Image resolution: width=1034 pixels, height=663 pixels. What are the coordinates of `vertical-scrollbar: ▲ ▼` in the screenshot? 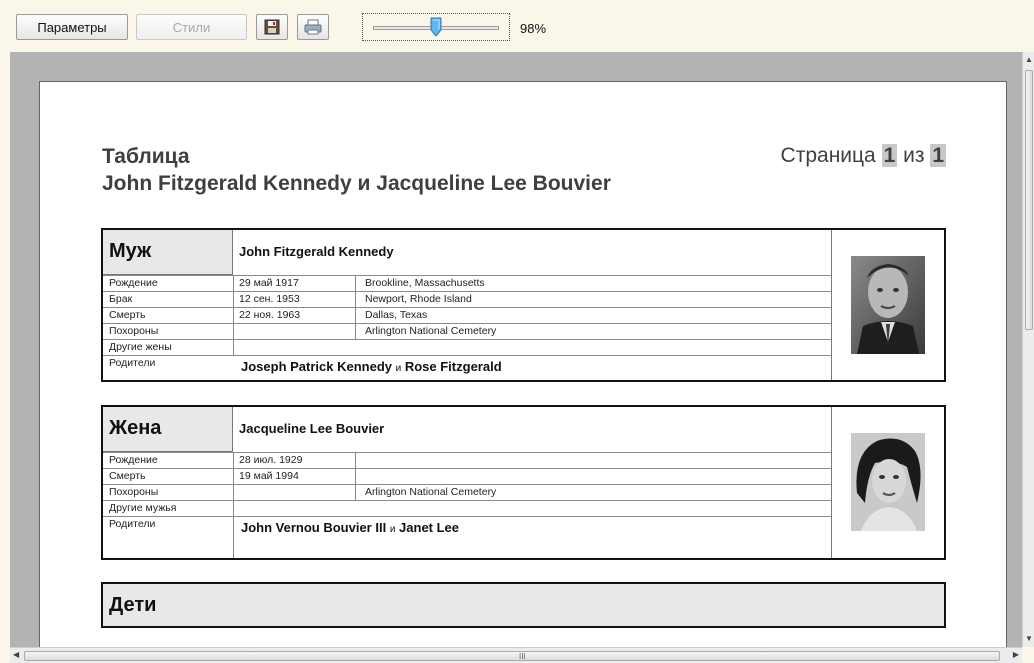 It's located at (1028, 349).